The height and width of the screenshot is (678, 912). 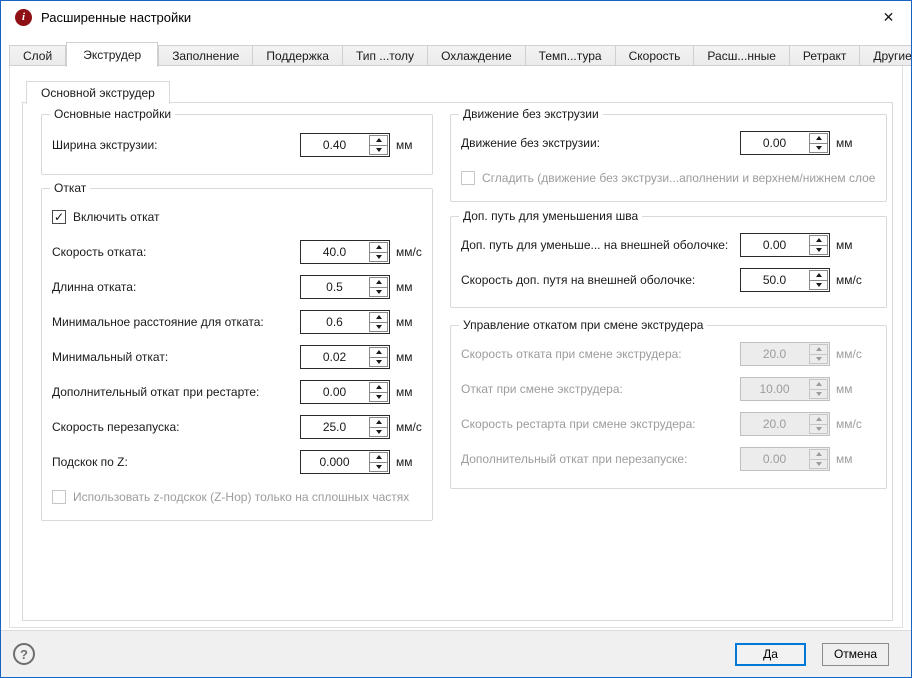 What do you see at coordinates (334, 287) in the screenshot?
I see `retract-length-input` at bounding box center [334, 287].